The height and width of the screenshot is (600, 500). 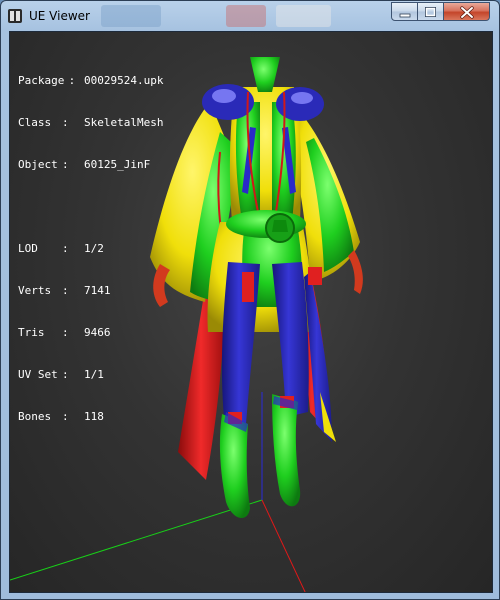 What do you see at coordinates (283, 545) in the screenshot?
I see `axis-red` at bounding box center [283, 545].